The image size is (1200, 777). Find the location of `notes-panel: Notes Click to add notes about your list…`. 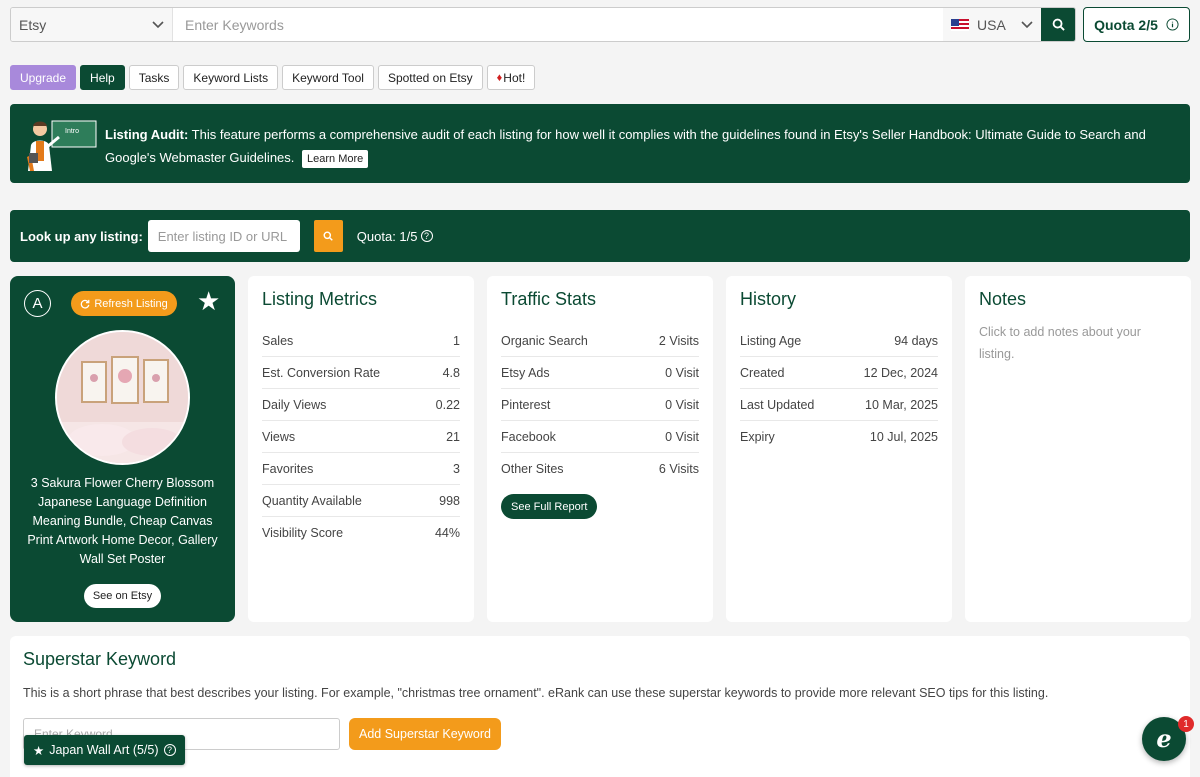

notes-panel: Notes Click to add notes about your list… is located at coordinates (1078, 449).